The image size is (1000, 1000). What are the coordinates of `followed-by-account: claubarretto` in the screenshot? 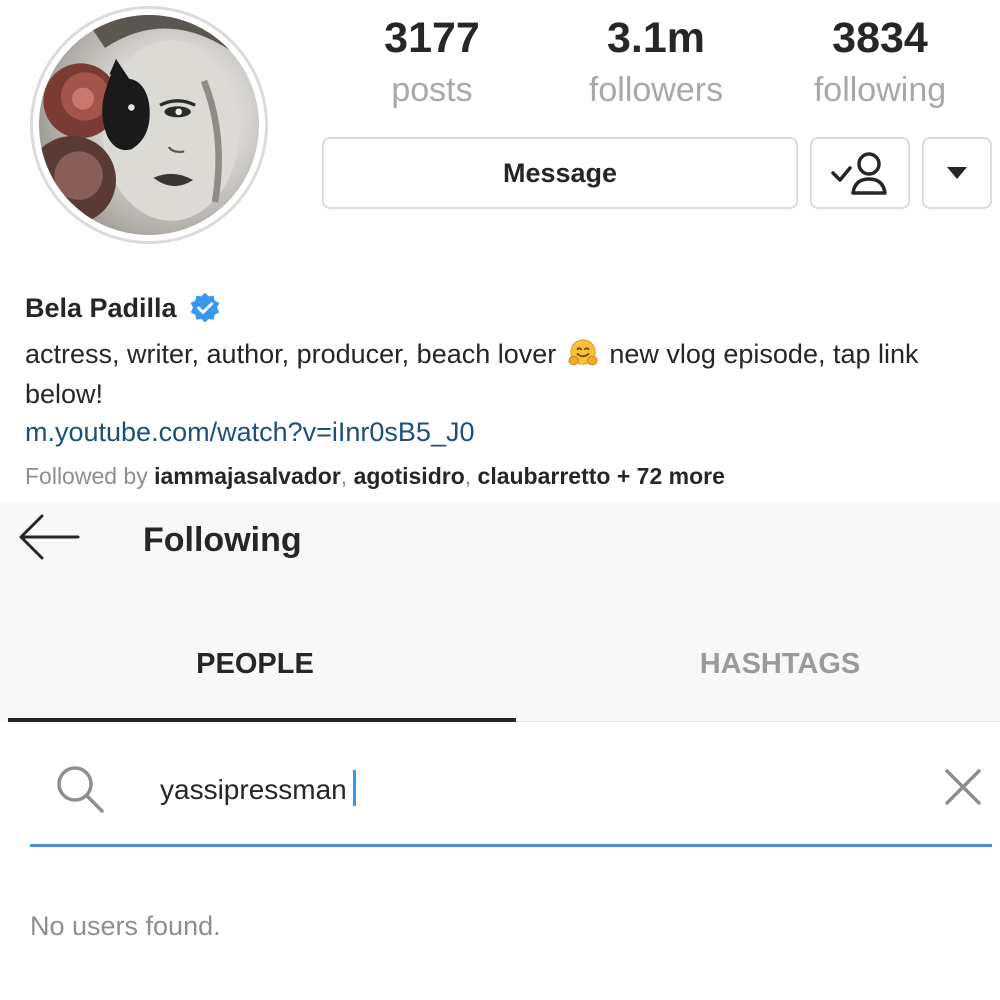 It's located at (544, 476).